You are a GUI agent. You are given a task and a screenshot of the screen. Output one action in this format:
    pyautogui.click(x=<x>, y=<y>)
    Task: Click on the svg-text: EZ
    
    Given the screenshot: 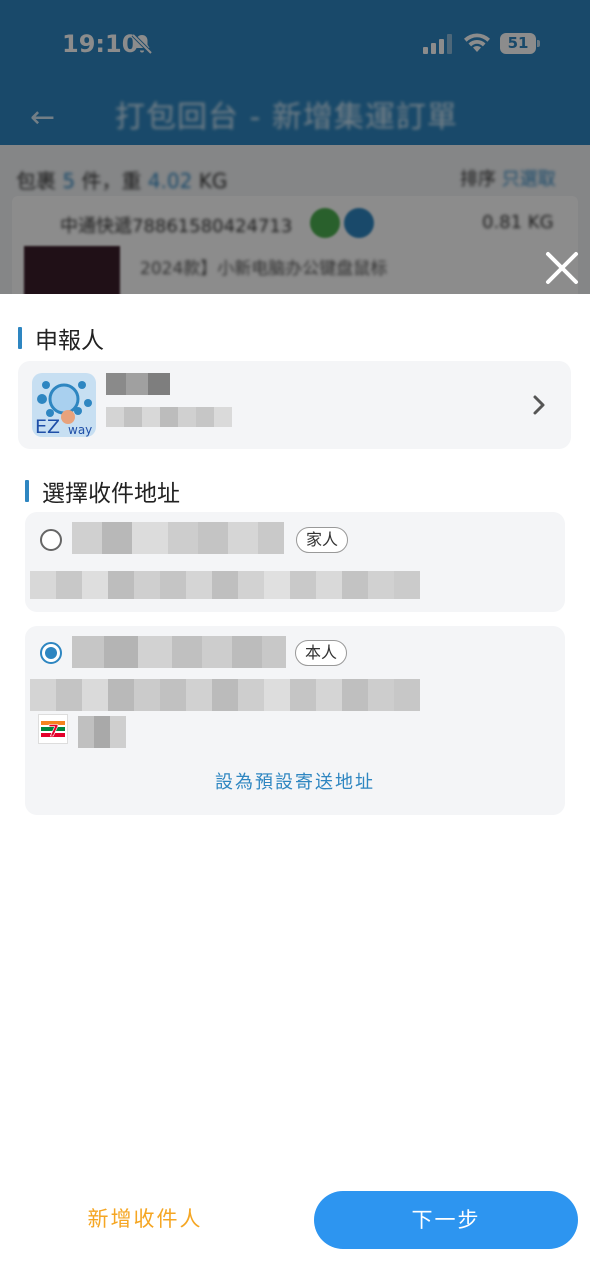 What is the action you would take?
    pyautogui.click(x=47, y=426)
    